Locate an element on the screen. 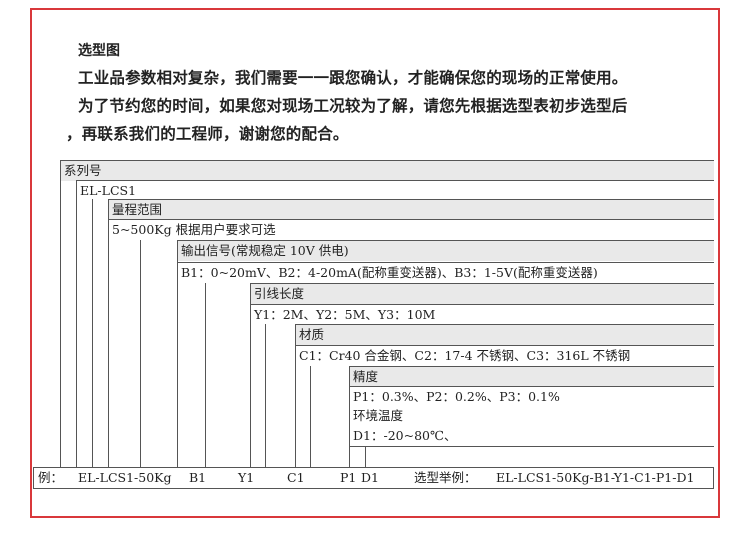  range-header: 量程范围 is located at coordinates (411, 209).